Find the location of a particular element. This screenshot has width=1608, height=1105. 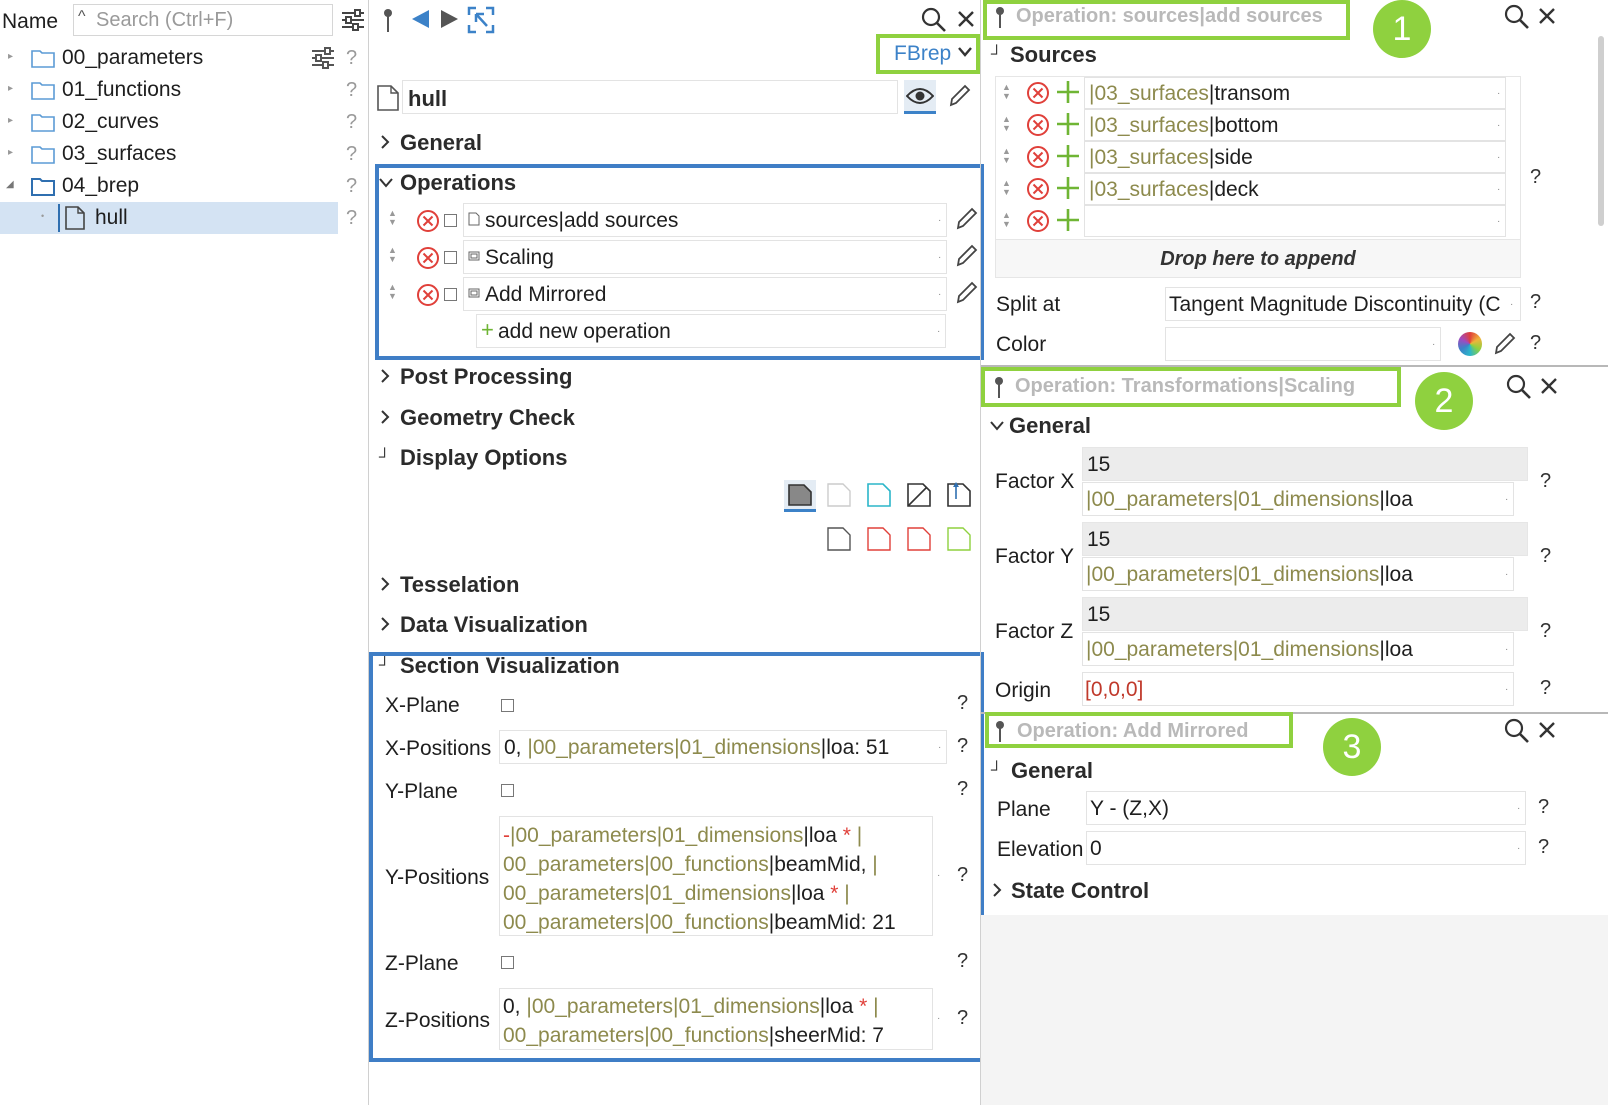

select-frame-icon is located at coordinates (481, 20).